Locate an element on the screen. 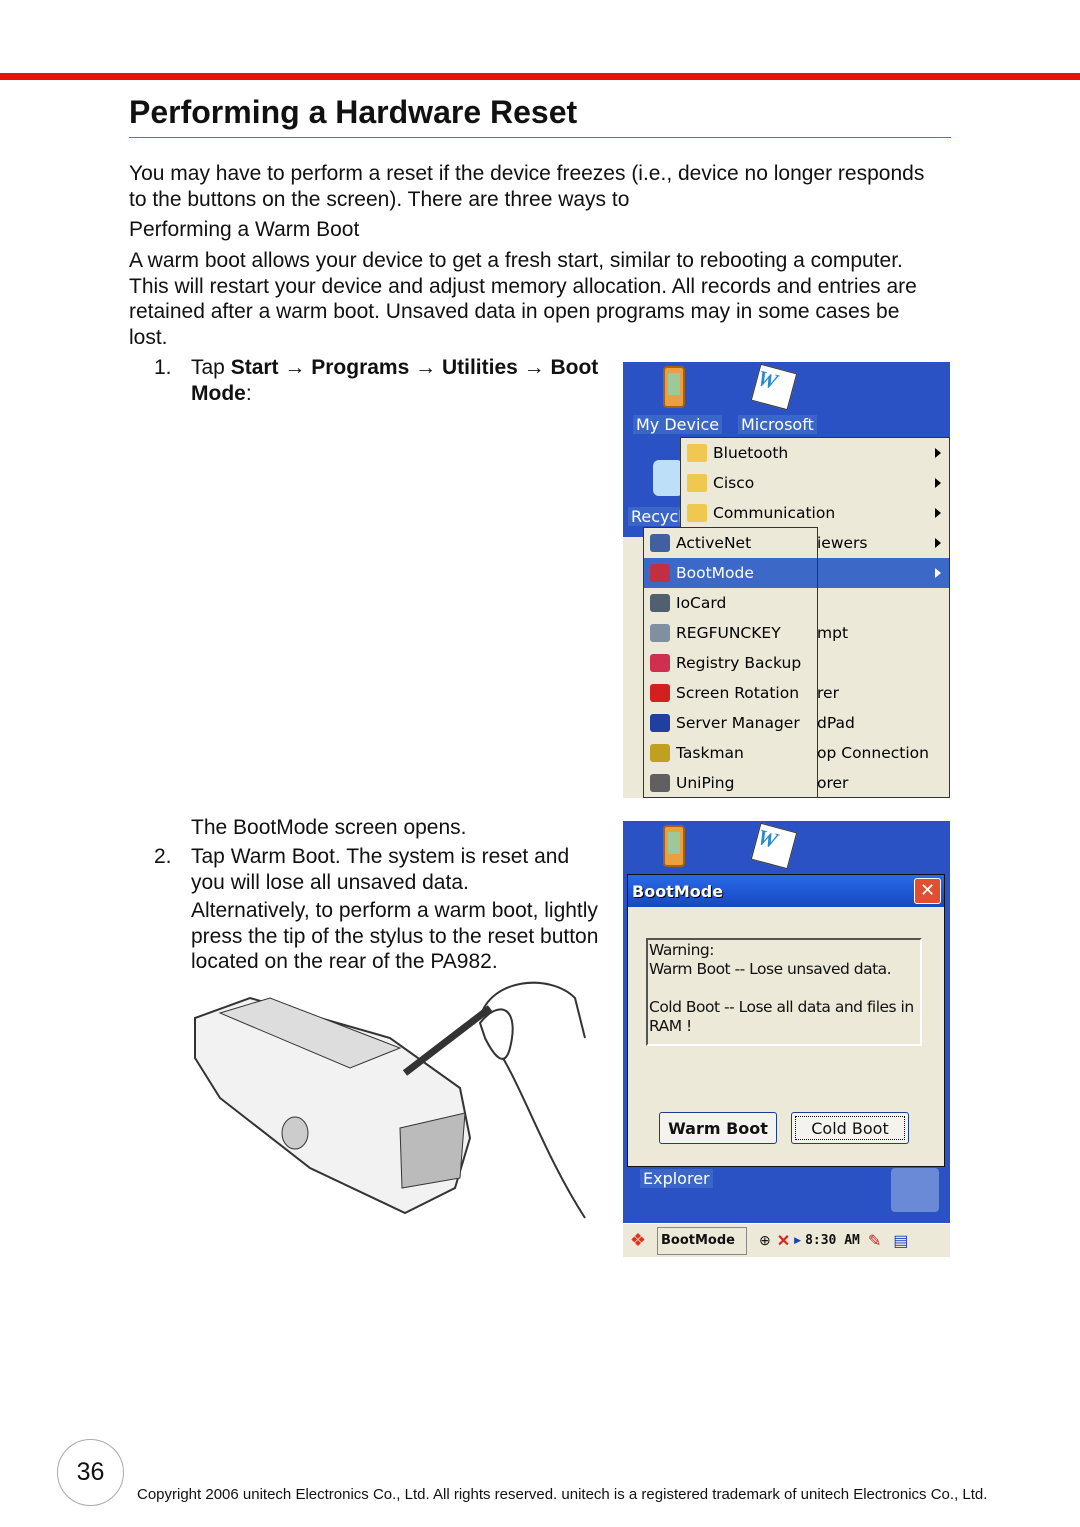  network-icon is located at coordinates (660, 543).